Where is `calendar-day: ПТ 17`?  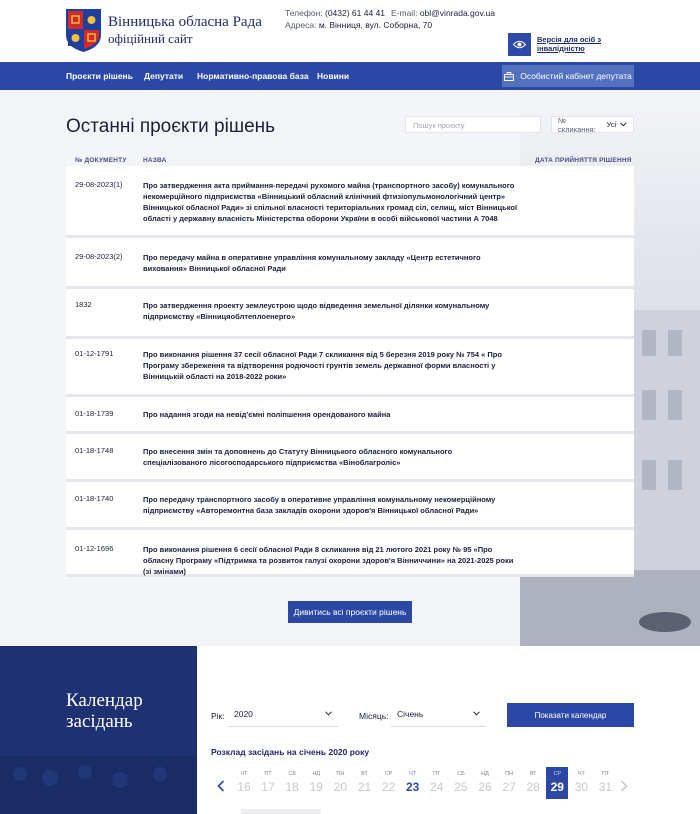
calendar-day: ПТ 17 is located at coordinates (268, 783).